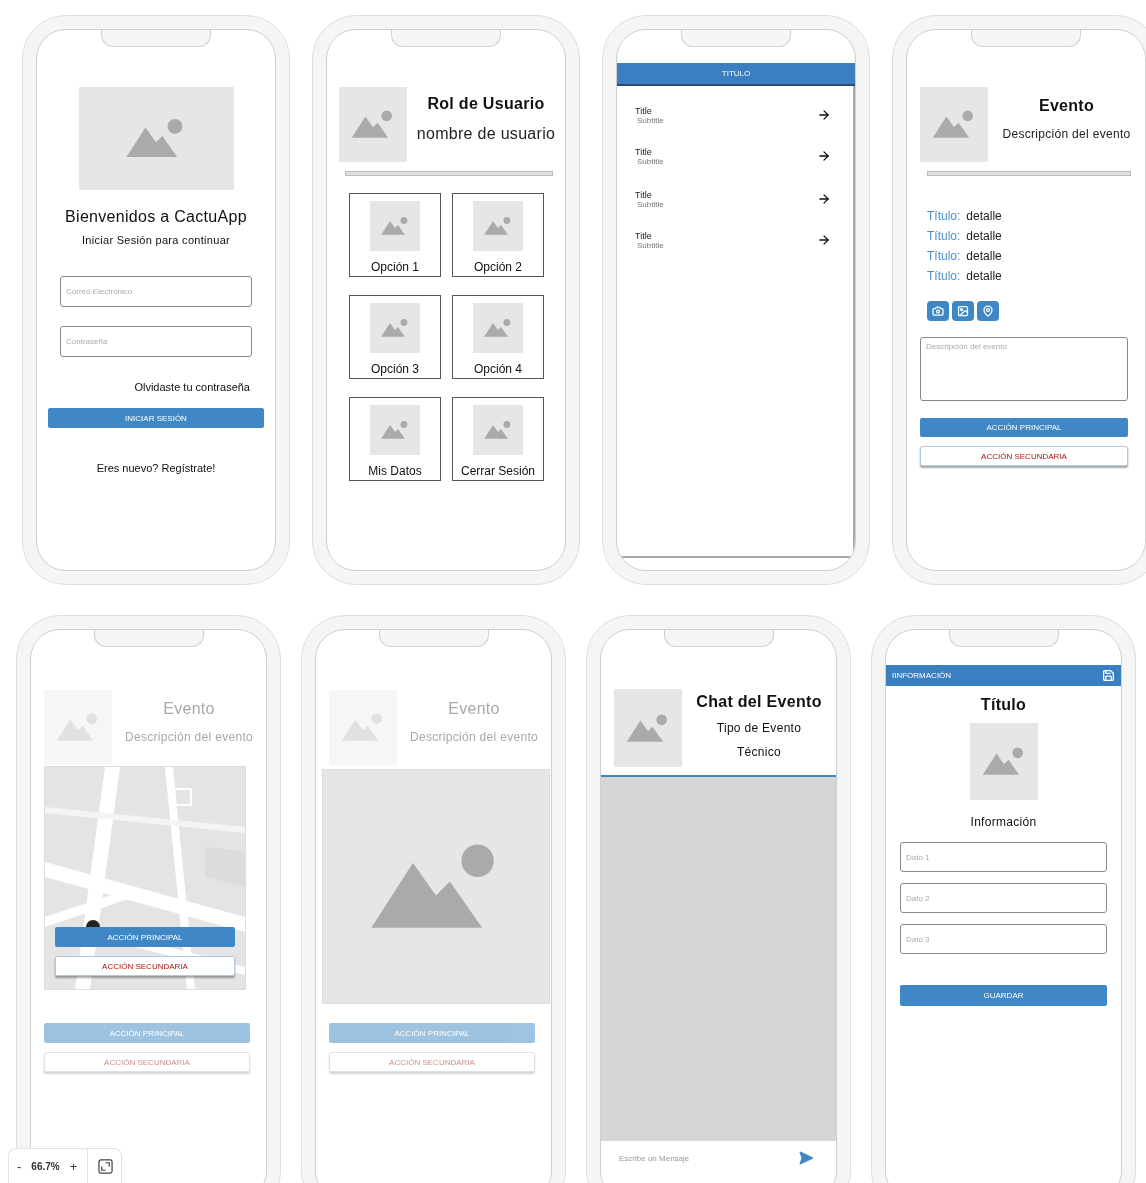  I want to click on camera-icon, so click(938, 311).